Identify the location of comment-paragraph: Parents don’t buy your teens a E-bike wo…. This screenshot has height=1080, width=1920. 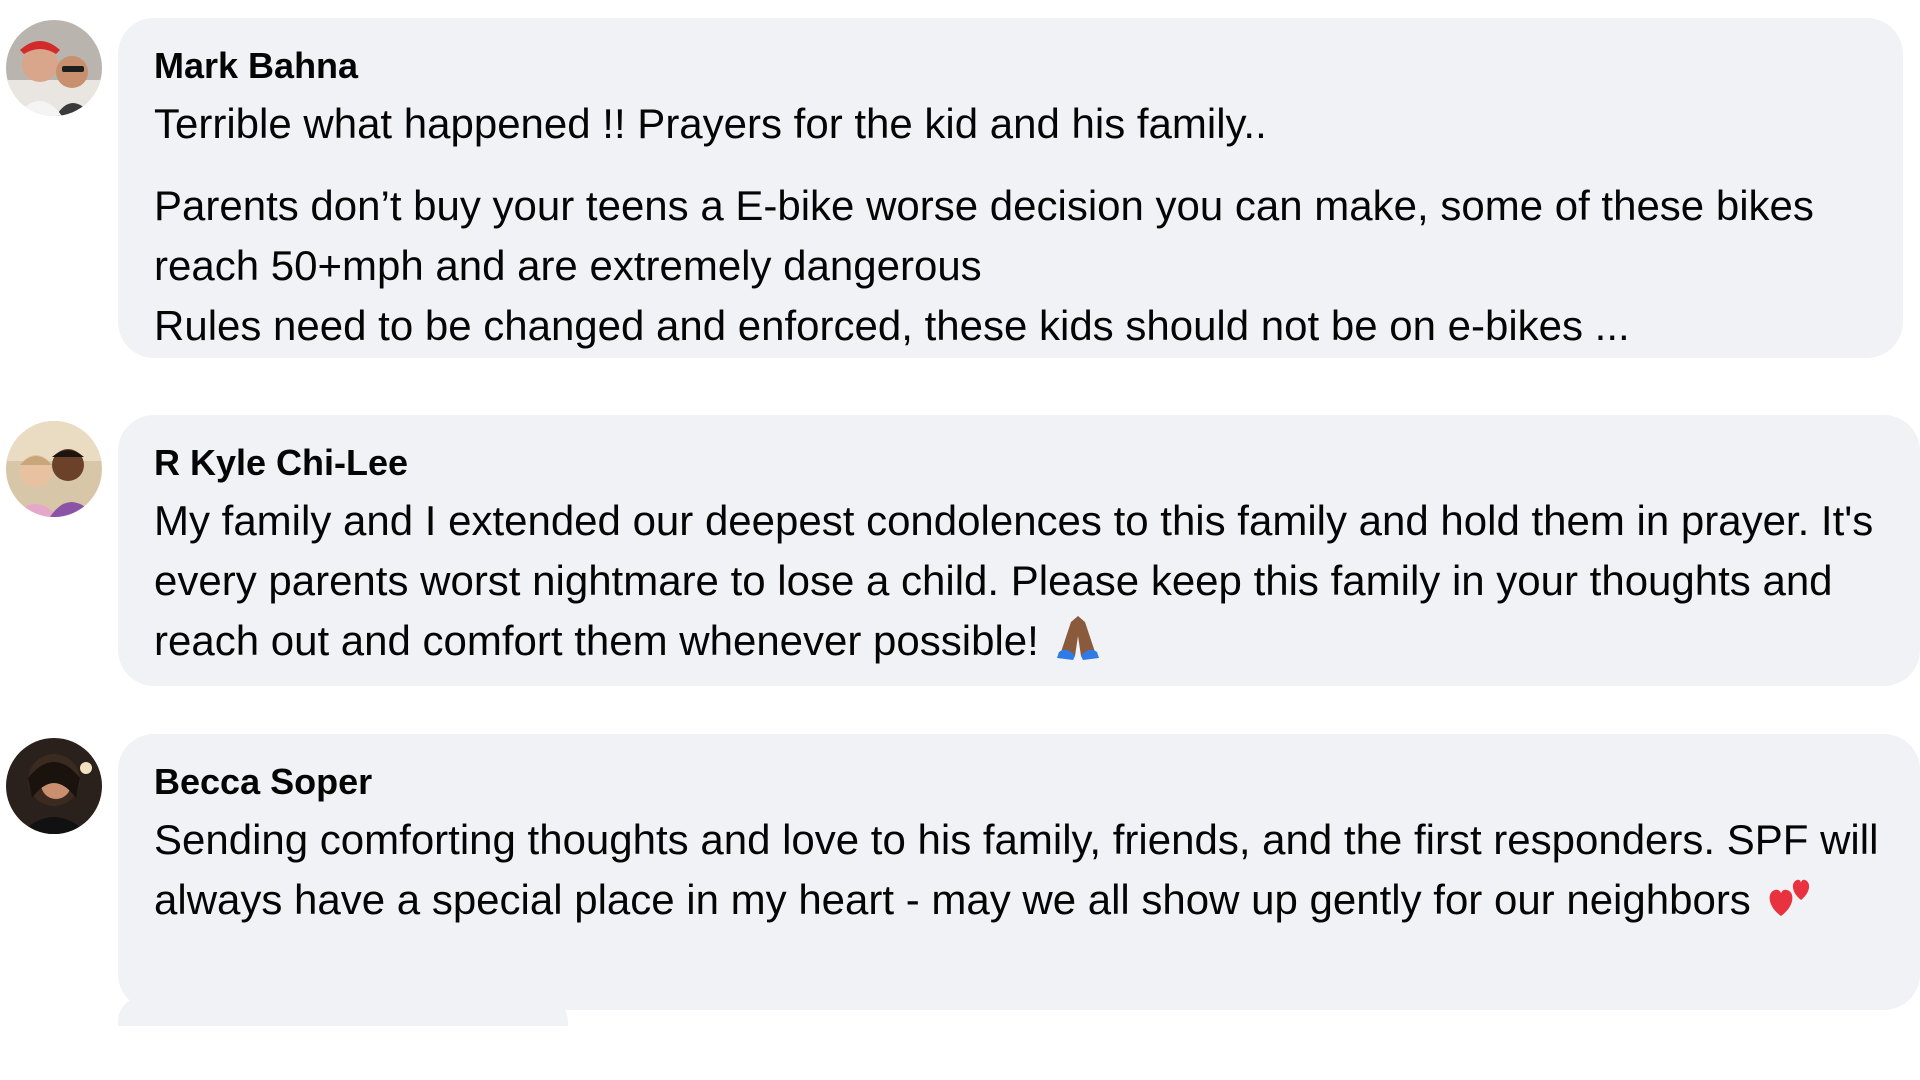
(984, 235).